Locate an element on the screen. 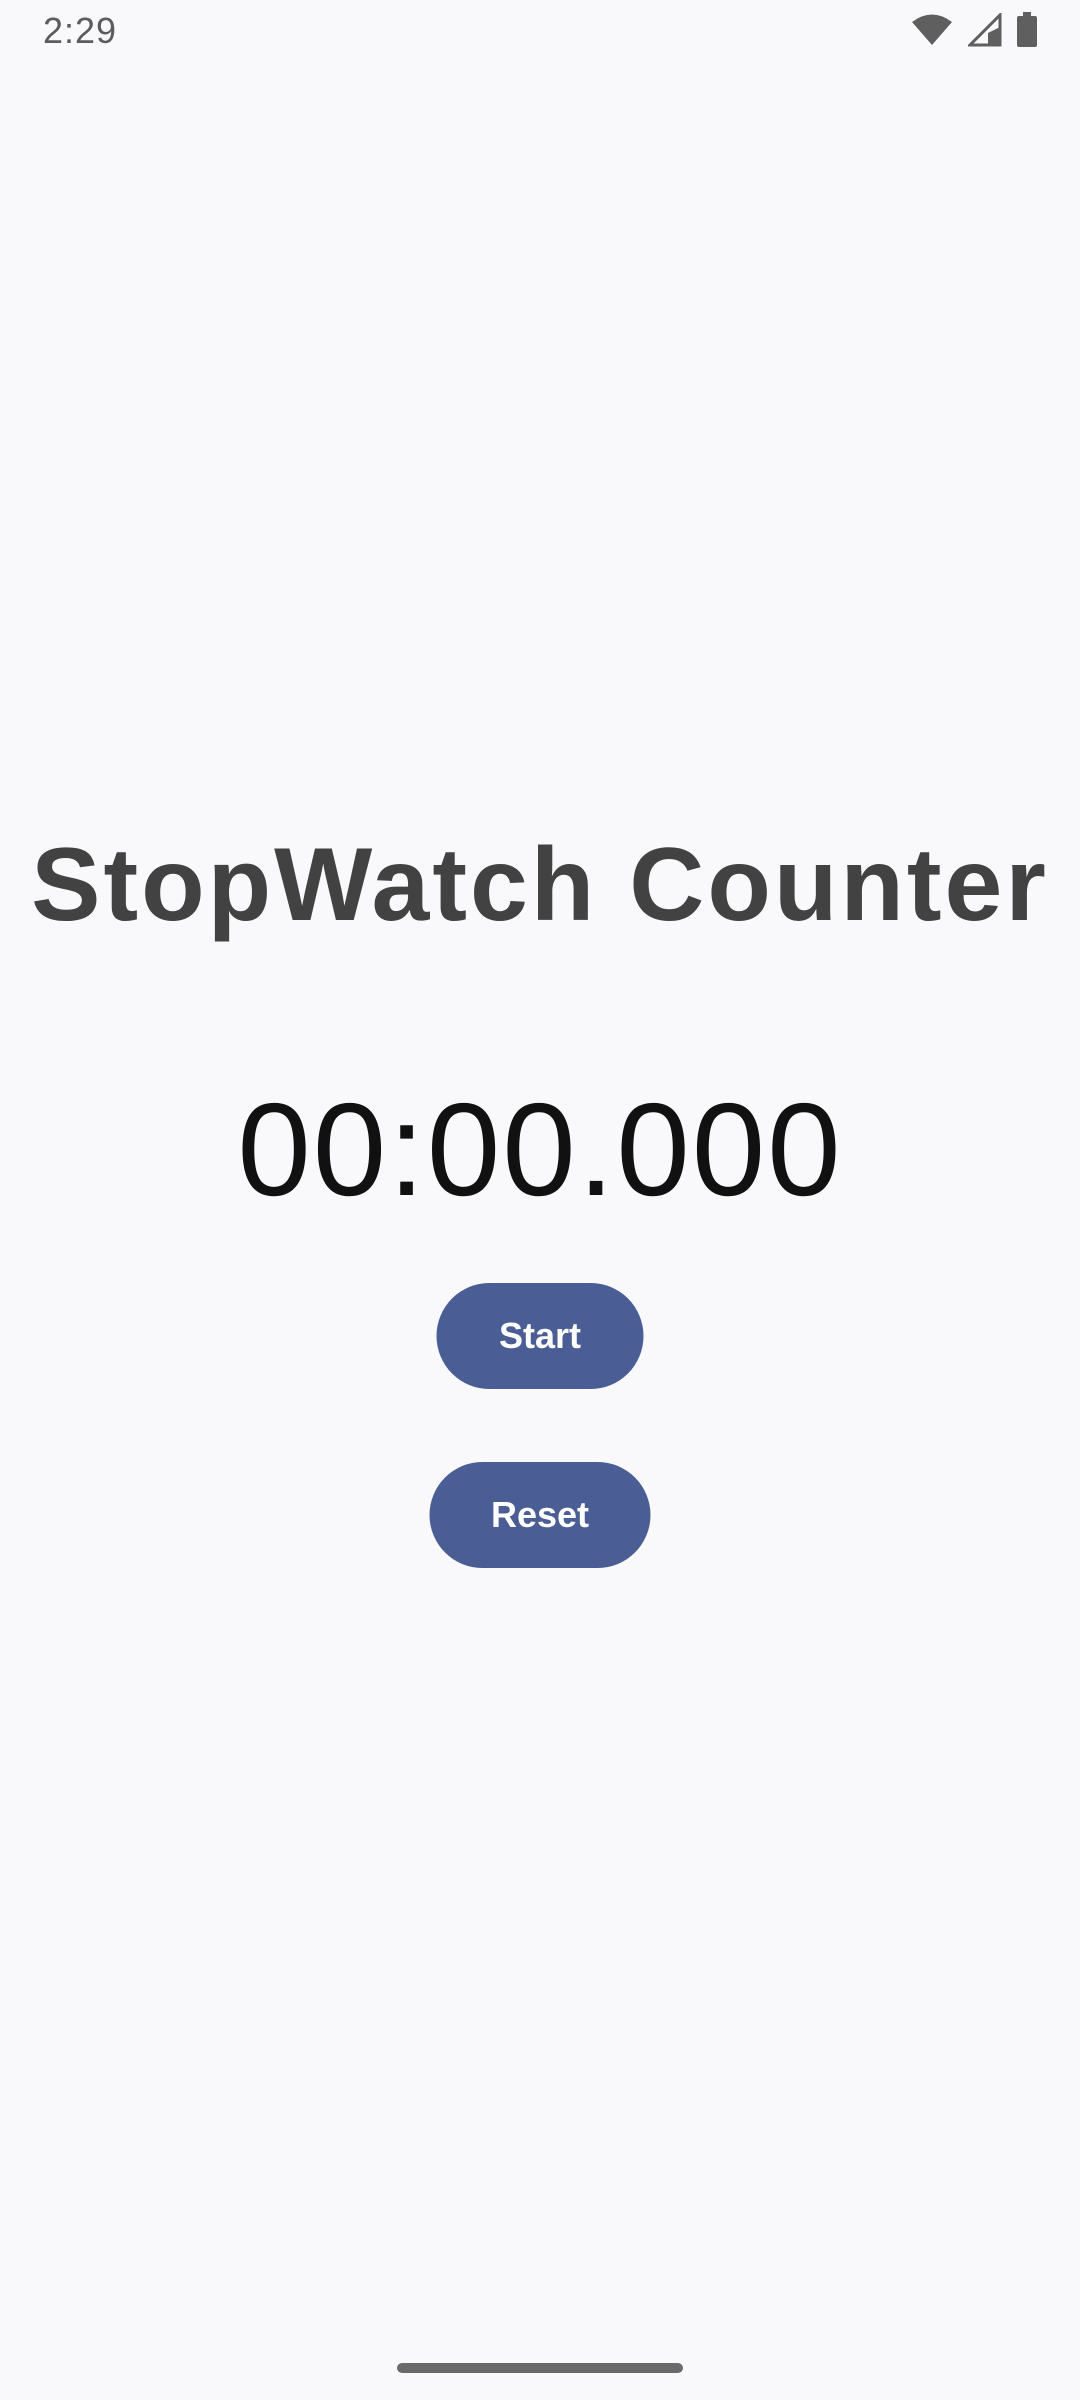  timer-display: 00:00.000 is located at coordinates (540, 1149).